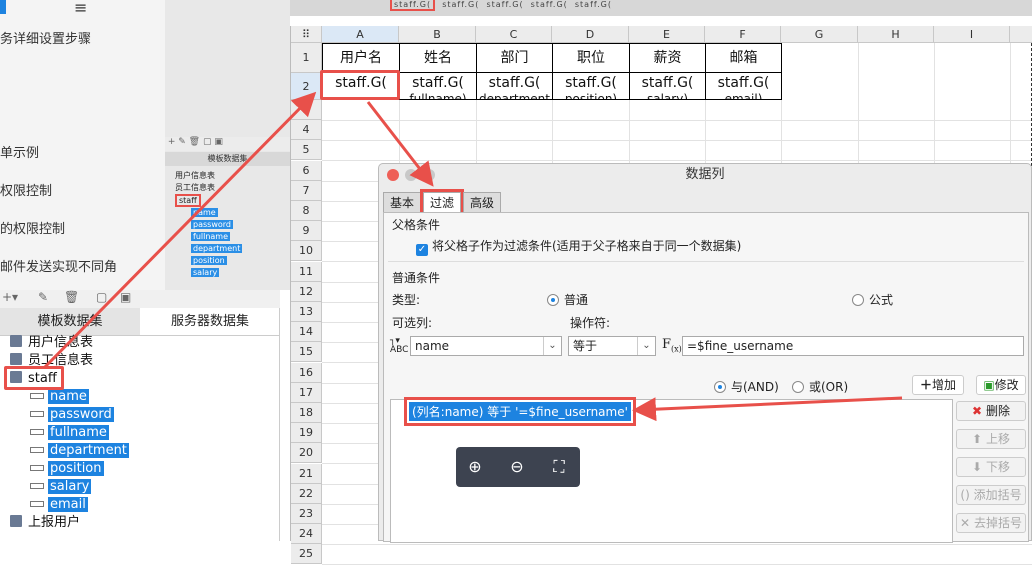 This screenshot has width=1032, height=565. Describe the element at coordinates (80, 8) in the screenshot. I see `menu-icon: ≡` at that location.